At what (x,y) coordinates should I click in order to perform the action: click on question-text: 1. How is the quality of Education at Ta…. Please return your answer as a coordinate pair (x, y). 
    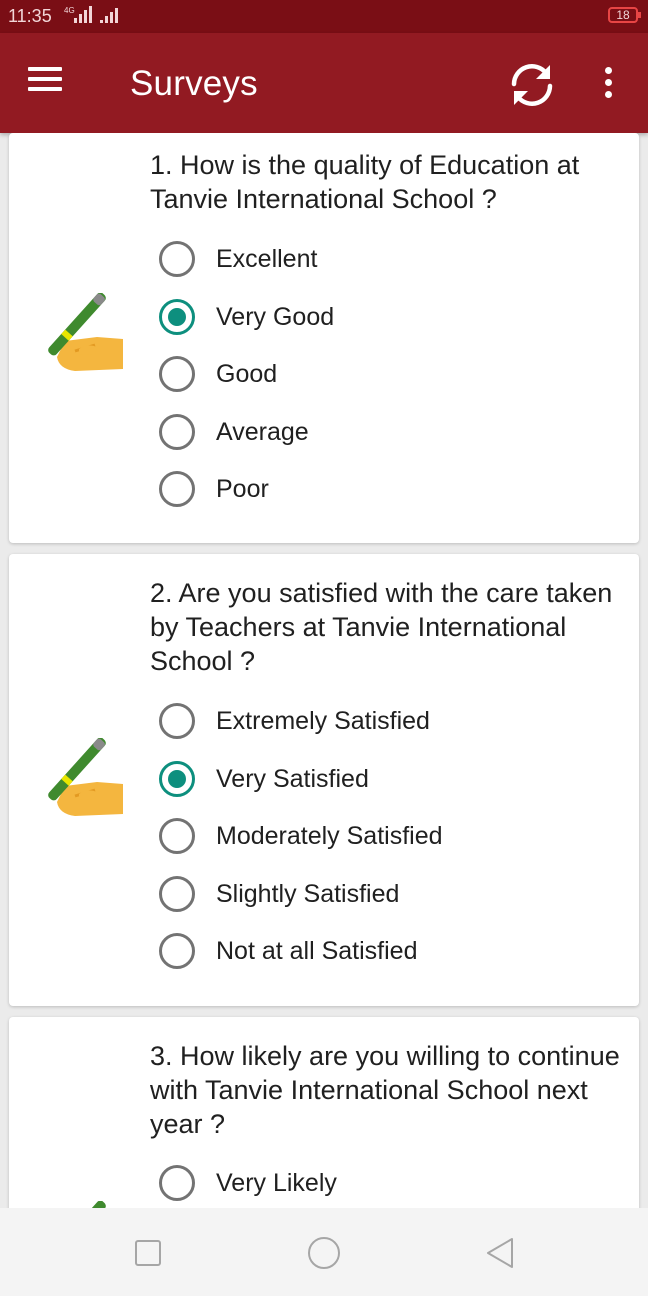
    Looking at the image, I should click on (365, 182).